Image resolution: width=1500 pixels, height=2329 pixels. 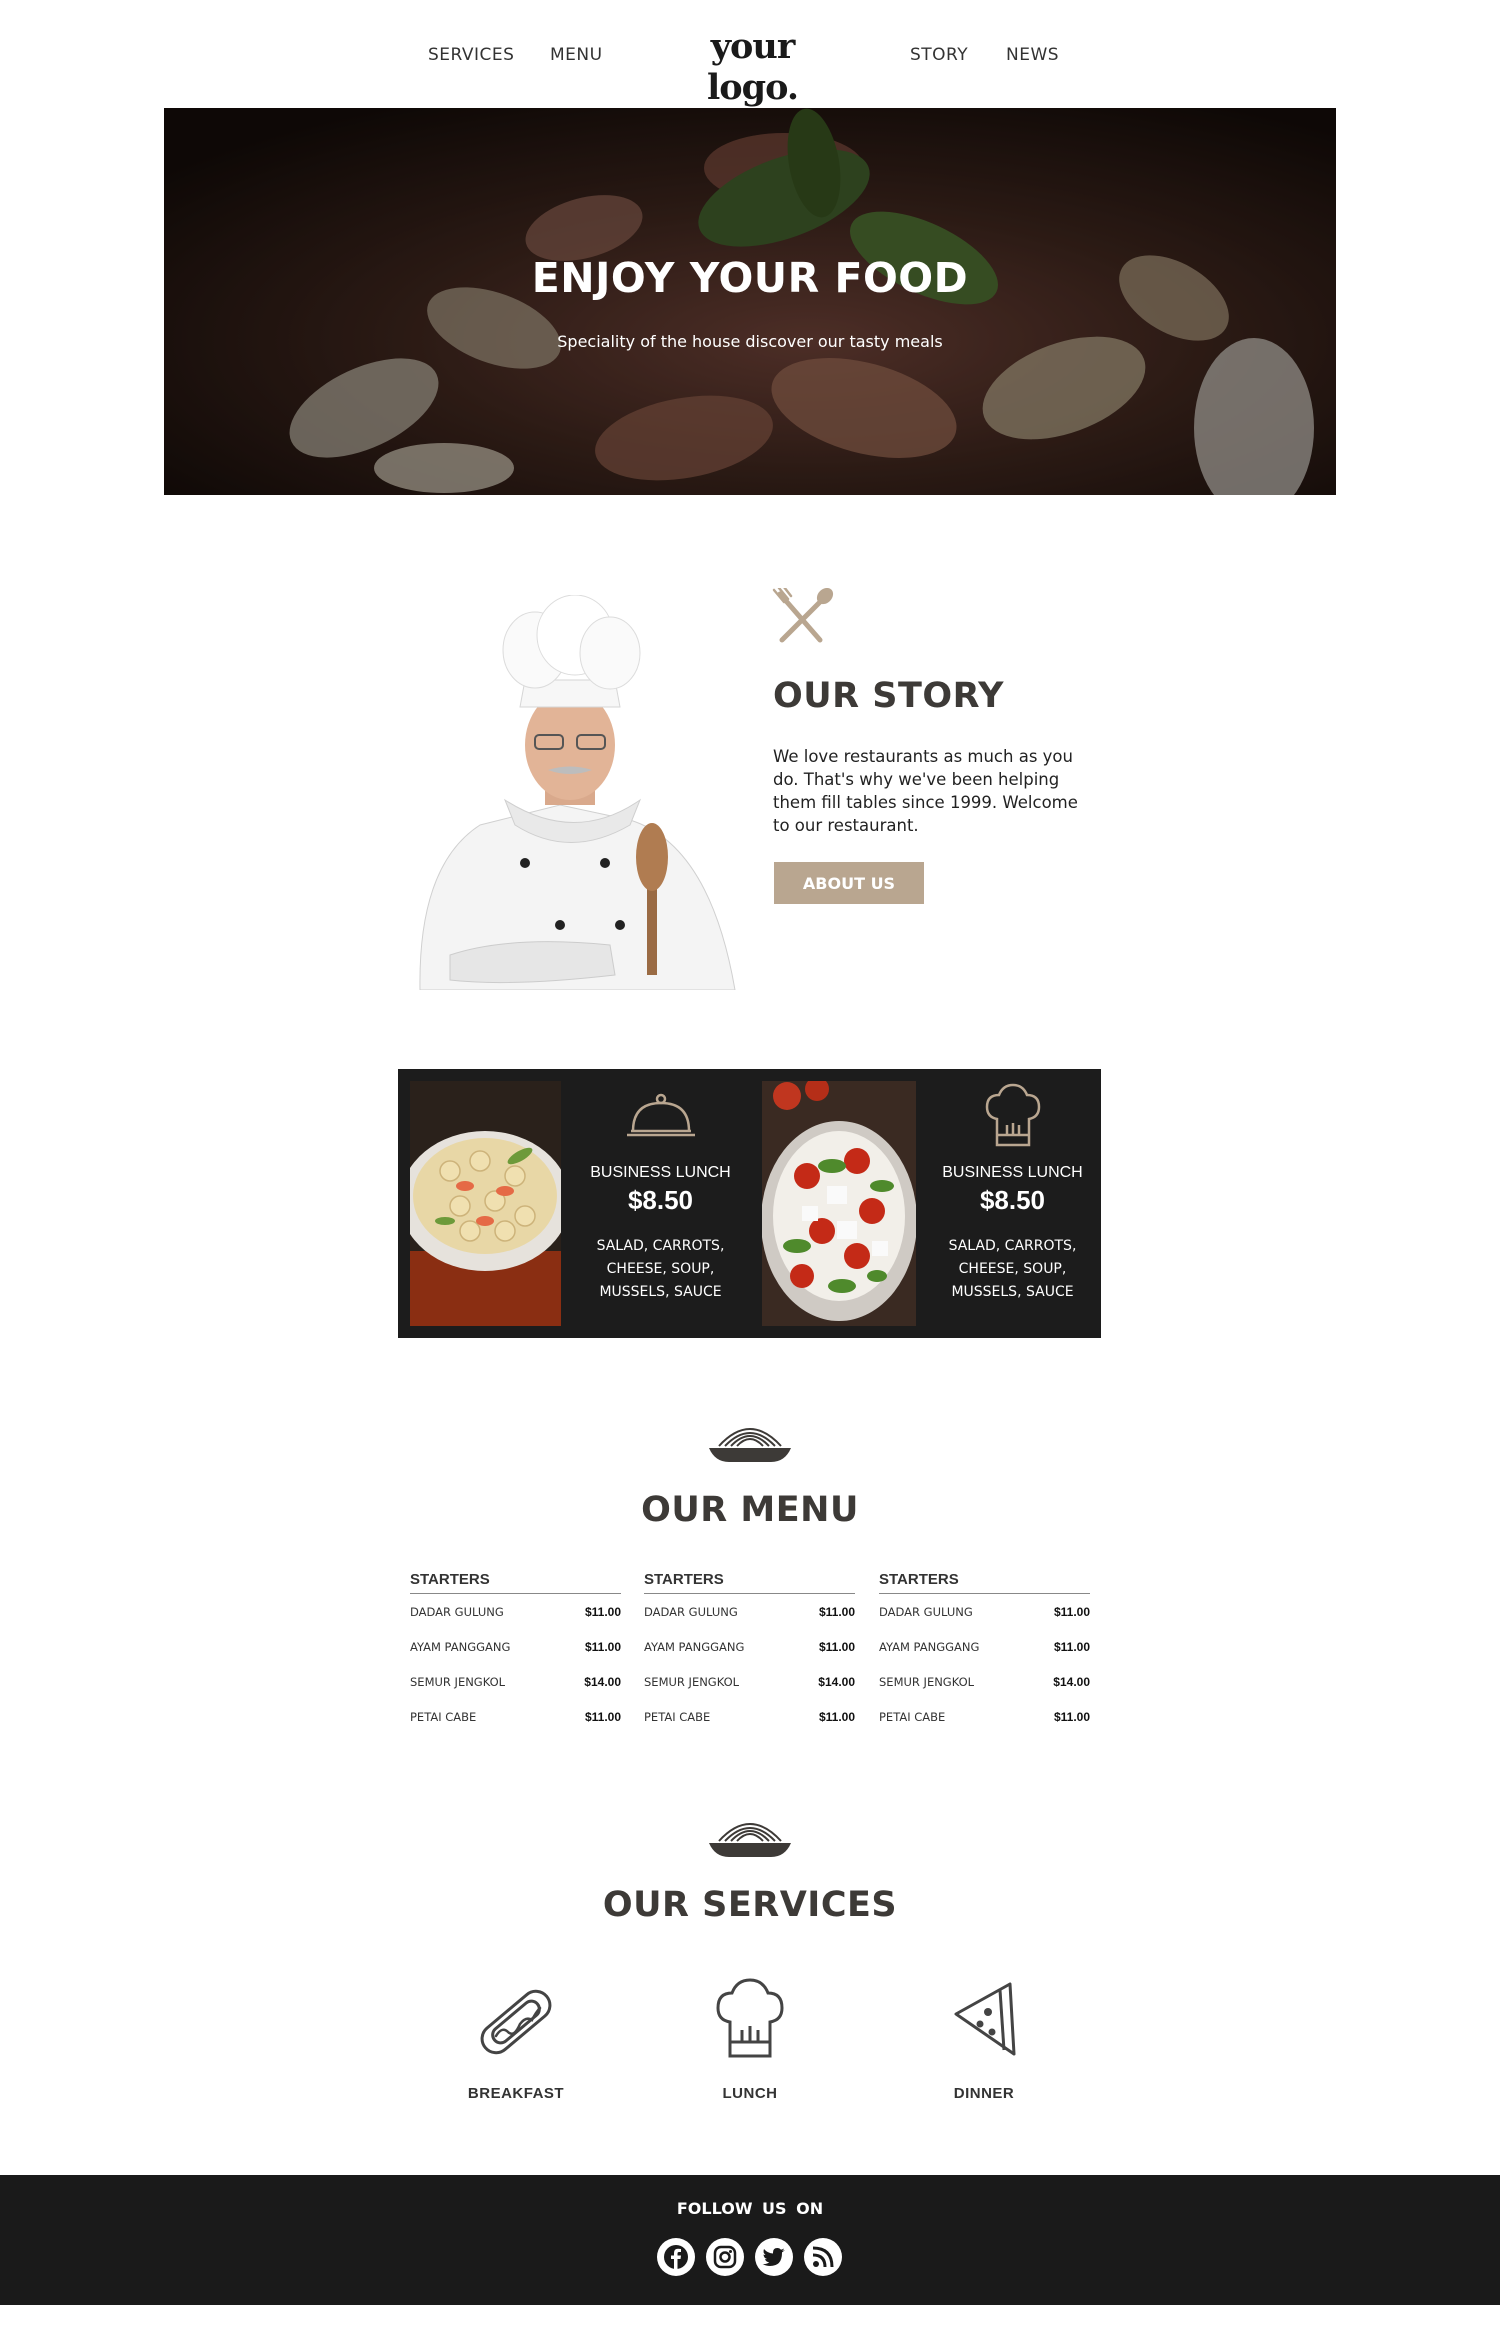 I want to click on hero-title: ENJOY YOUR FOOD, so click(x=750, y=278).